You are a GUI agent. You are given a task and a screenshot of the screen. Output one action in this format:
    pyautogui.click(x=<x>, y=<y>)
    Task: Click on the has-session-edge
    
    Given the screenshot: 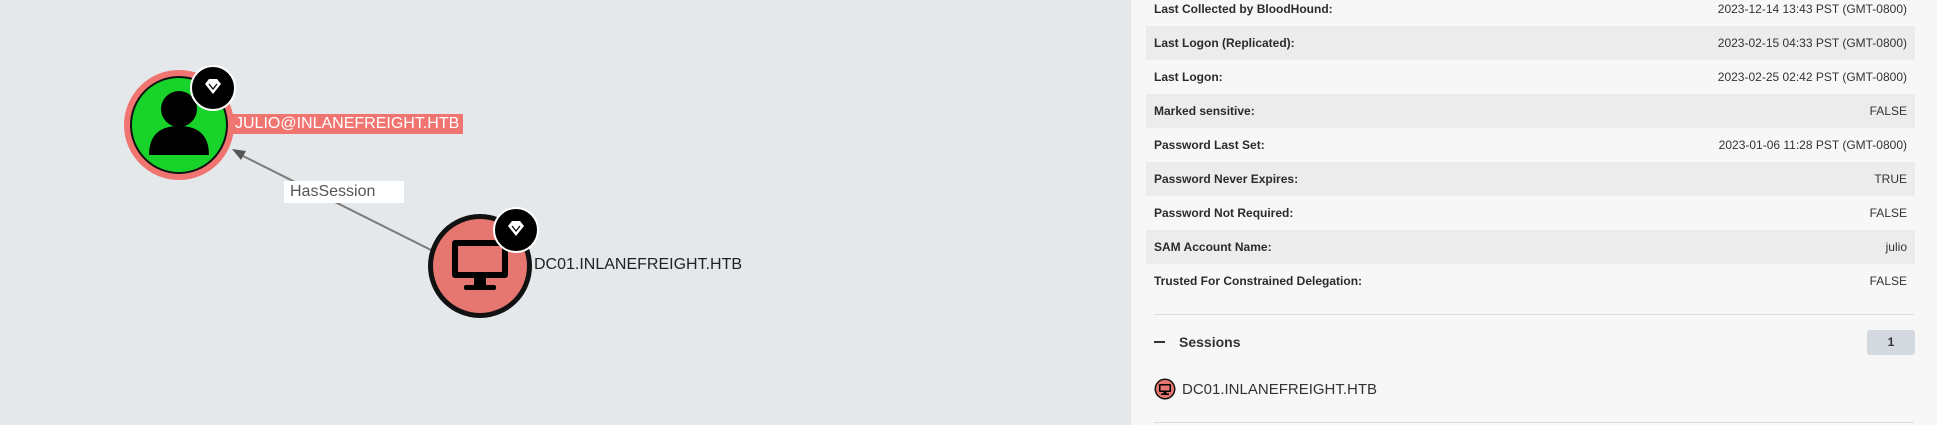 What is the action you would take?
    pyautogui.click(x=342, y=205)
    